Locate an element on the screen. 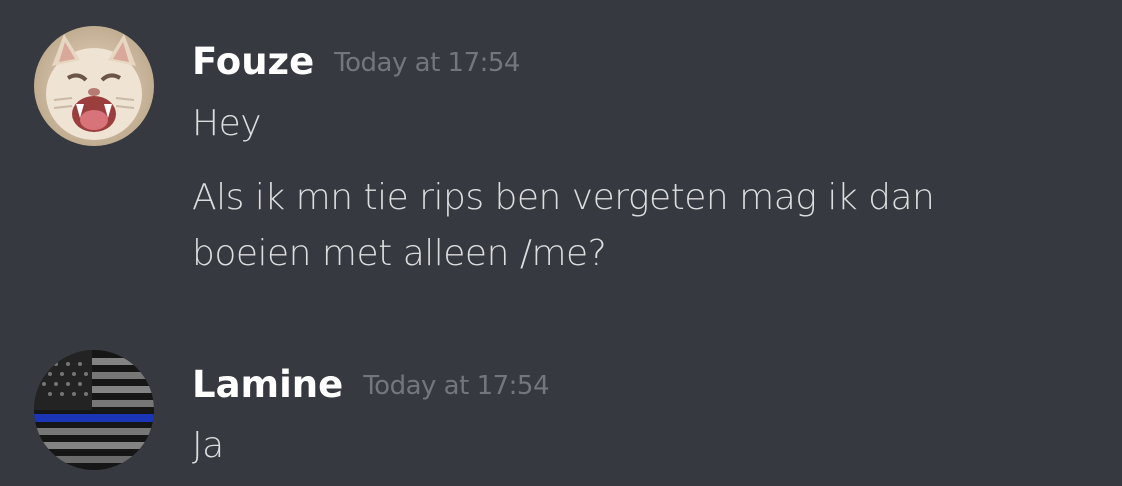 The width and height of the screenshot is (1122, 486). message-header: Fouze Today at 17:54 is located at coordinates (356, 61).